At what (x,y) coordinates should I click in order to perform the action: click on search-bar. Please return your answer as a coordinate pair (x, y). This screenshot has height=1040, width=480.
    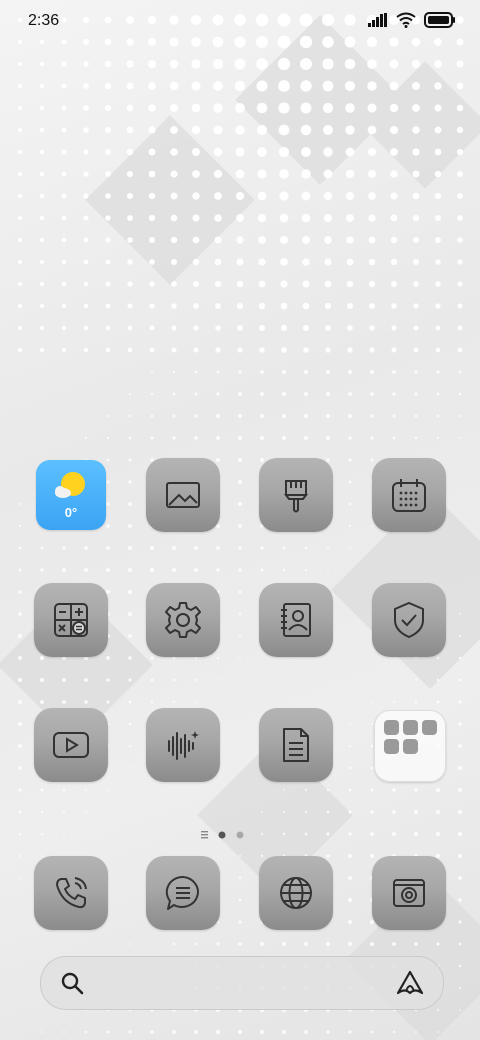
    Looking at the image, I should click on (242, 983).